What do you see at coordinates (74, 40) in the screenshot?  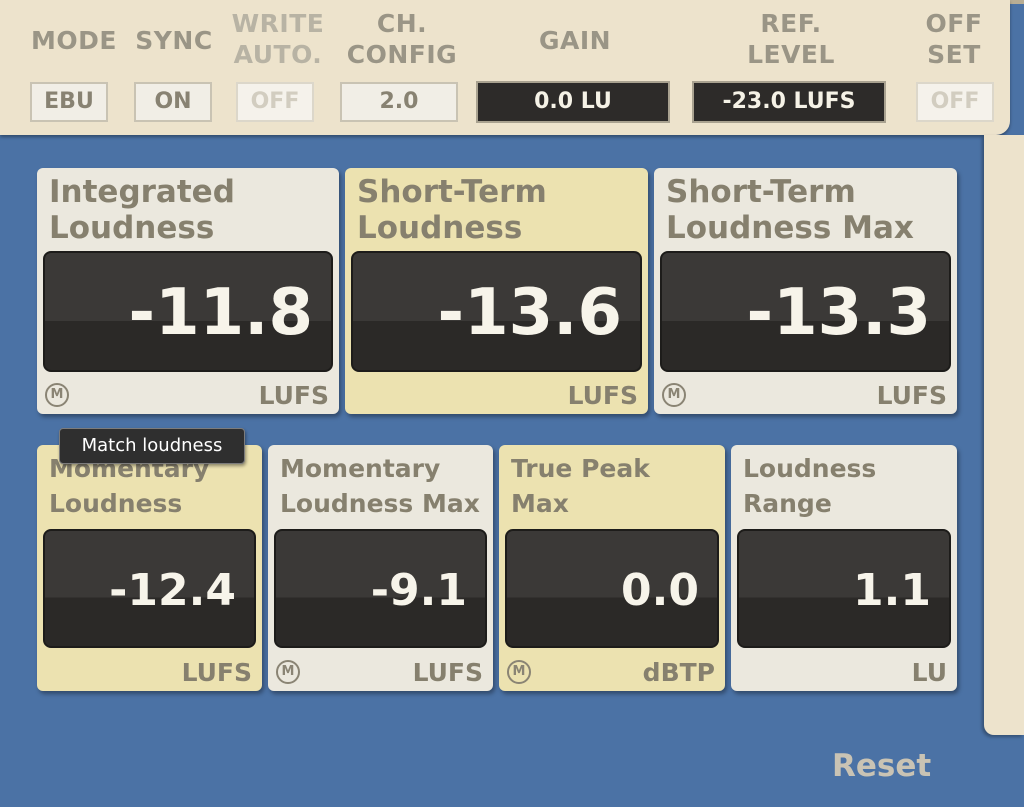 I see `mode-label: MODE` at bounding box center [74, 40].